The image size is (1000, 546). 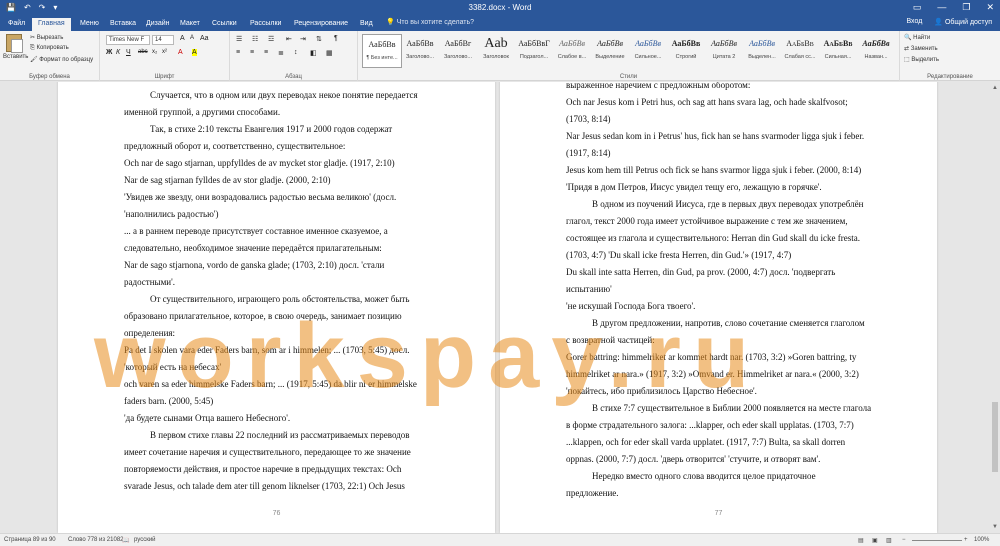 I want to click on shrink-font-icon: A, so click(x=192, y=38).